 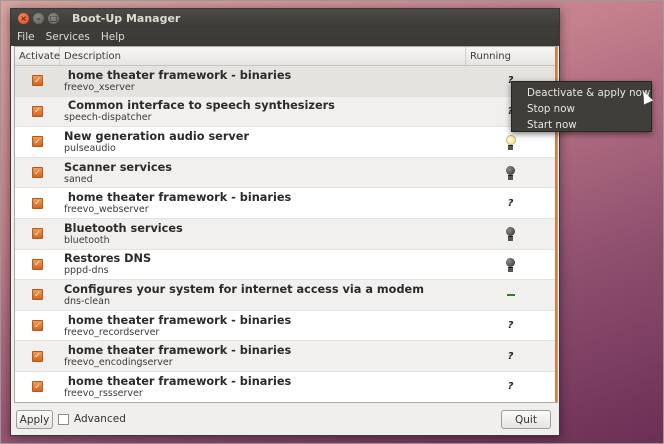 I want to click on menu-services: Services, so click(x=68, y=37).